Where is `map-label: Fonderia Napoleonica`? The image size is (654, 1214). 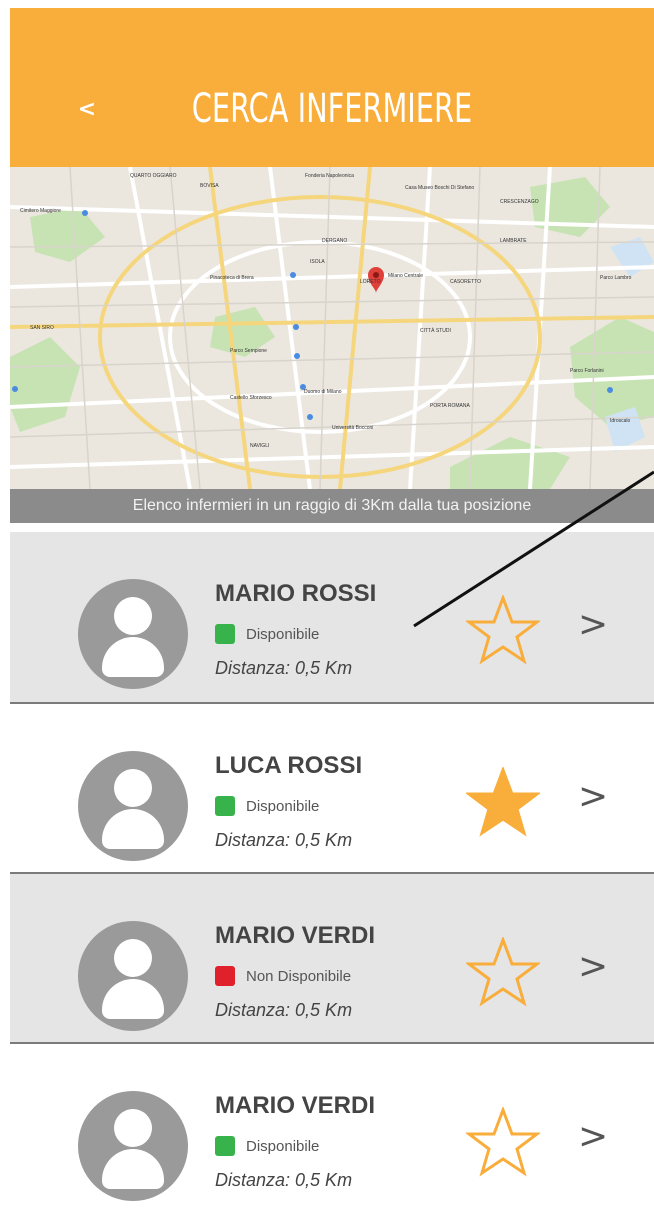 map-label: Fonderia Napoleonica is located at coordinates (329, 176).